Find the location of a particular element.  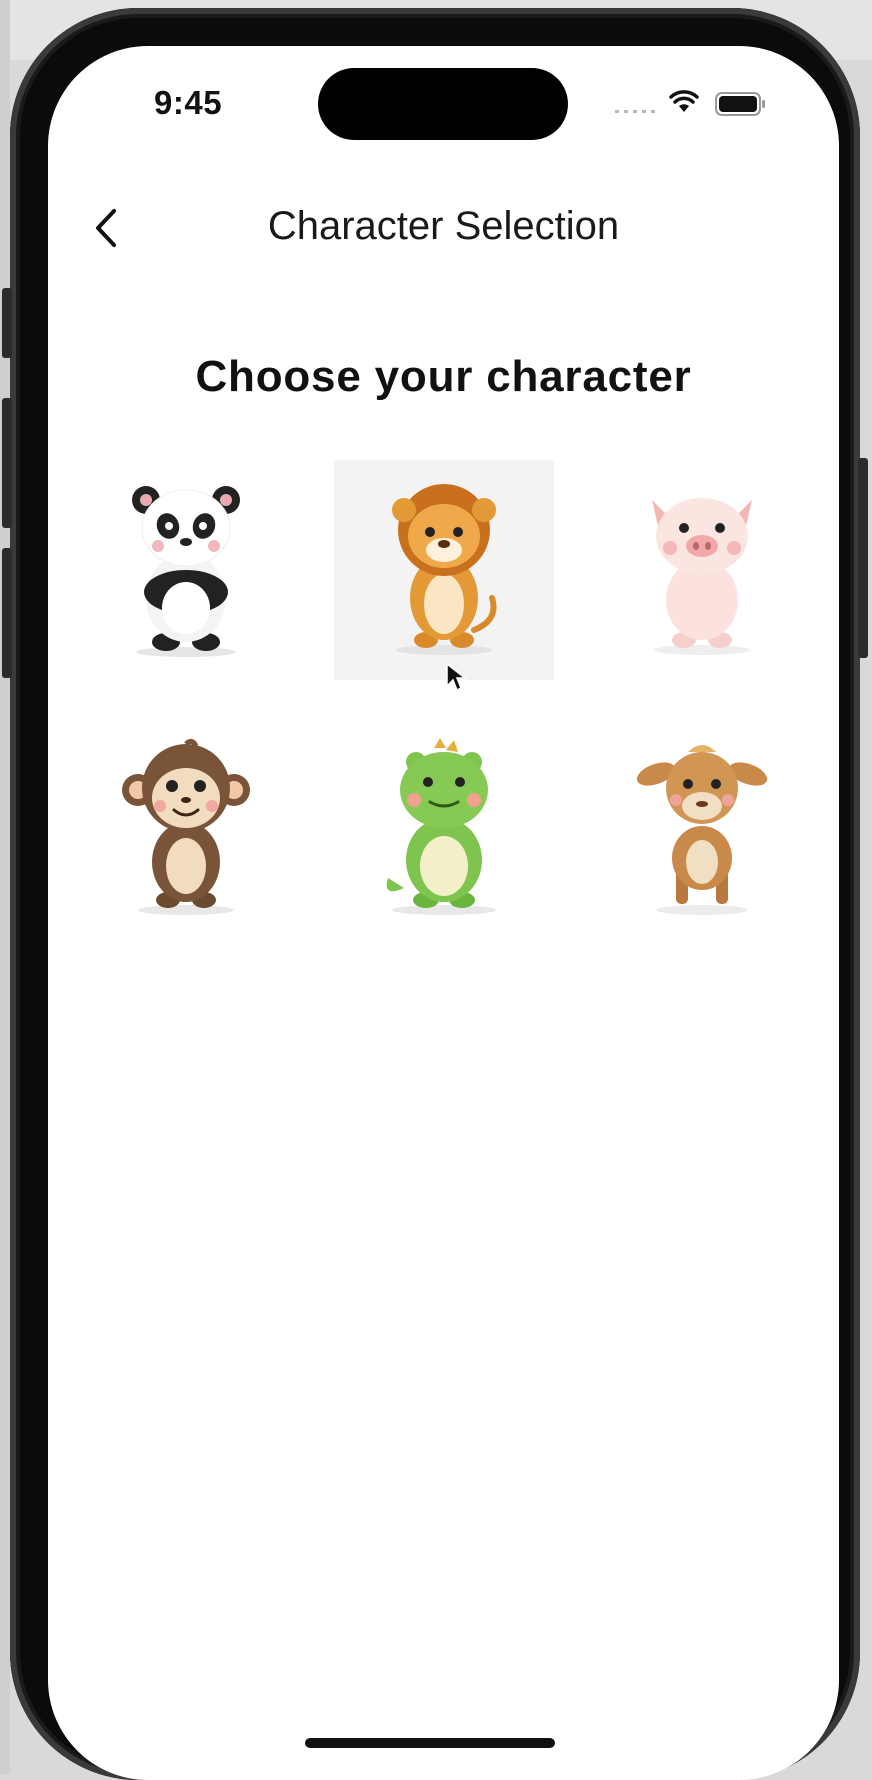

panda-illustration is located at coordinates (186, 571).